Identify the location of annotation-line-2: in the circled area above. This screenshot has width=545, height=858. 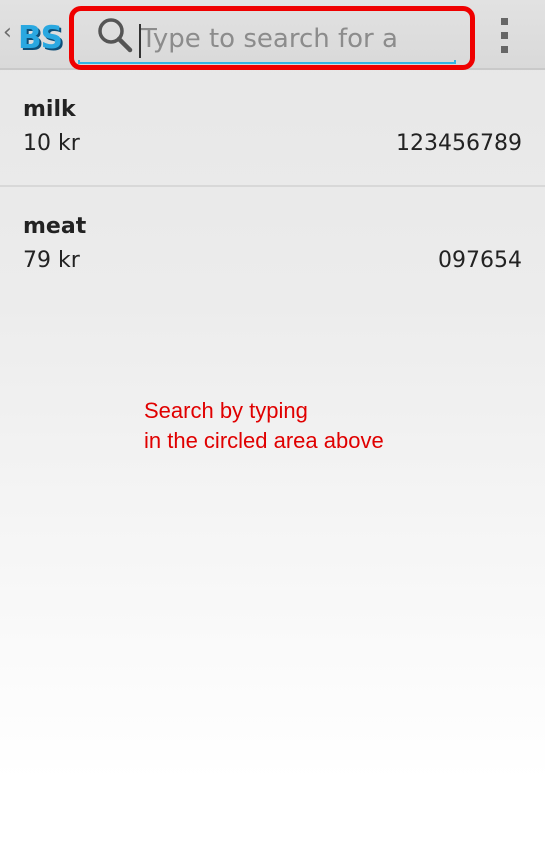
(264, 440).